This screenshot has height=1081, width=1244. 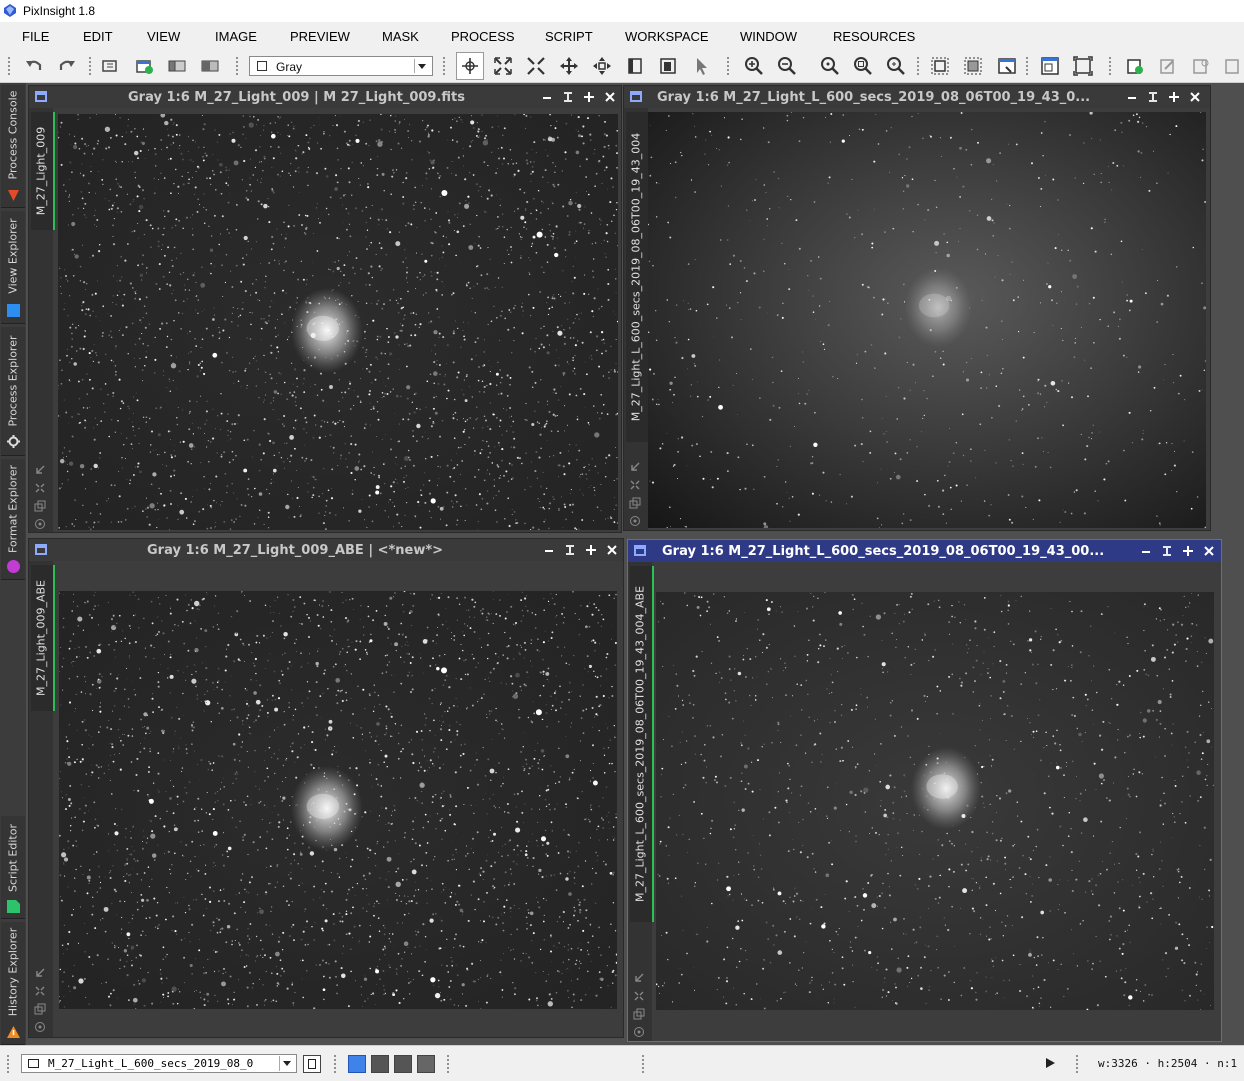 I want to click on maximize-view-icon, so click(x=1050, y=66).